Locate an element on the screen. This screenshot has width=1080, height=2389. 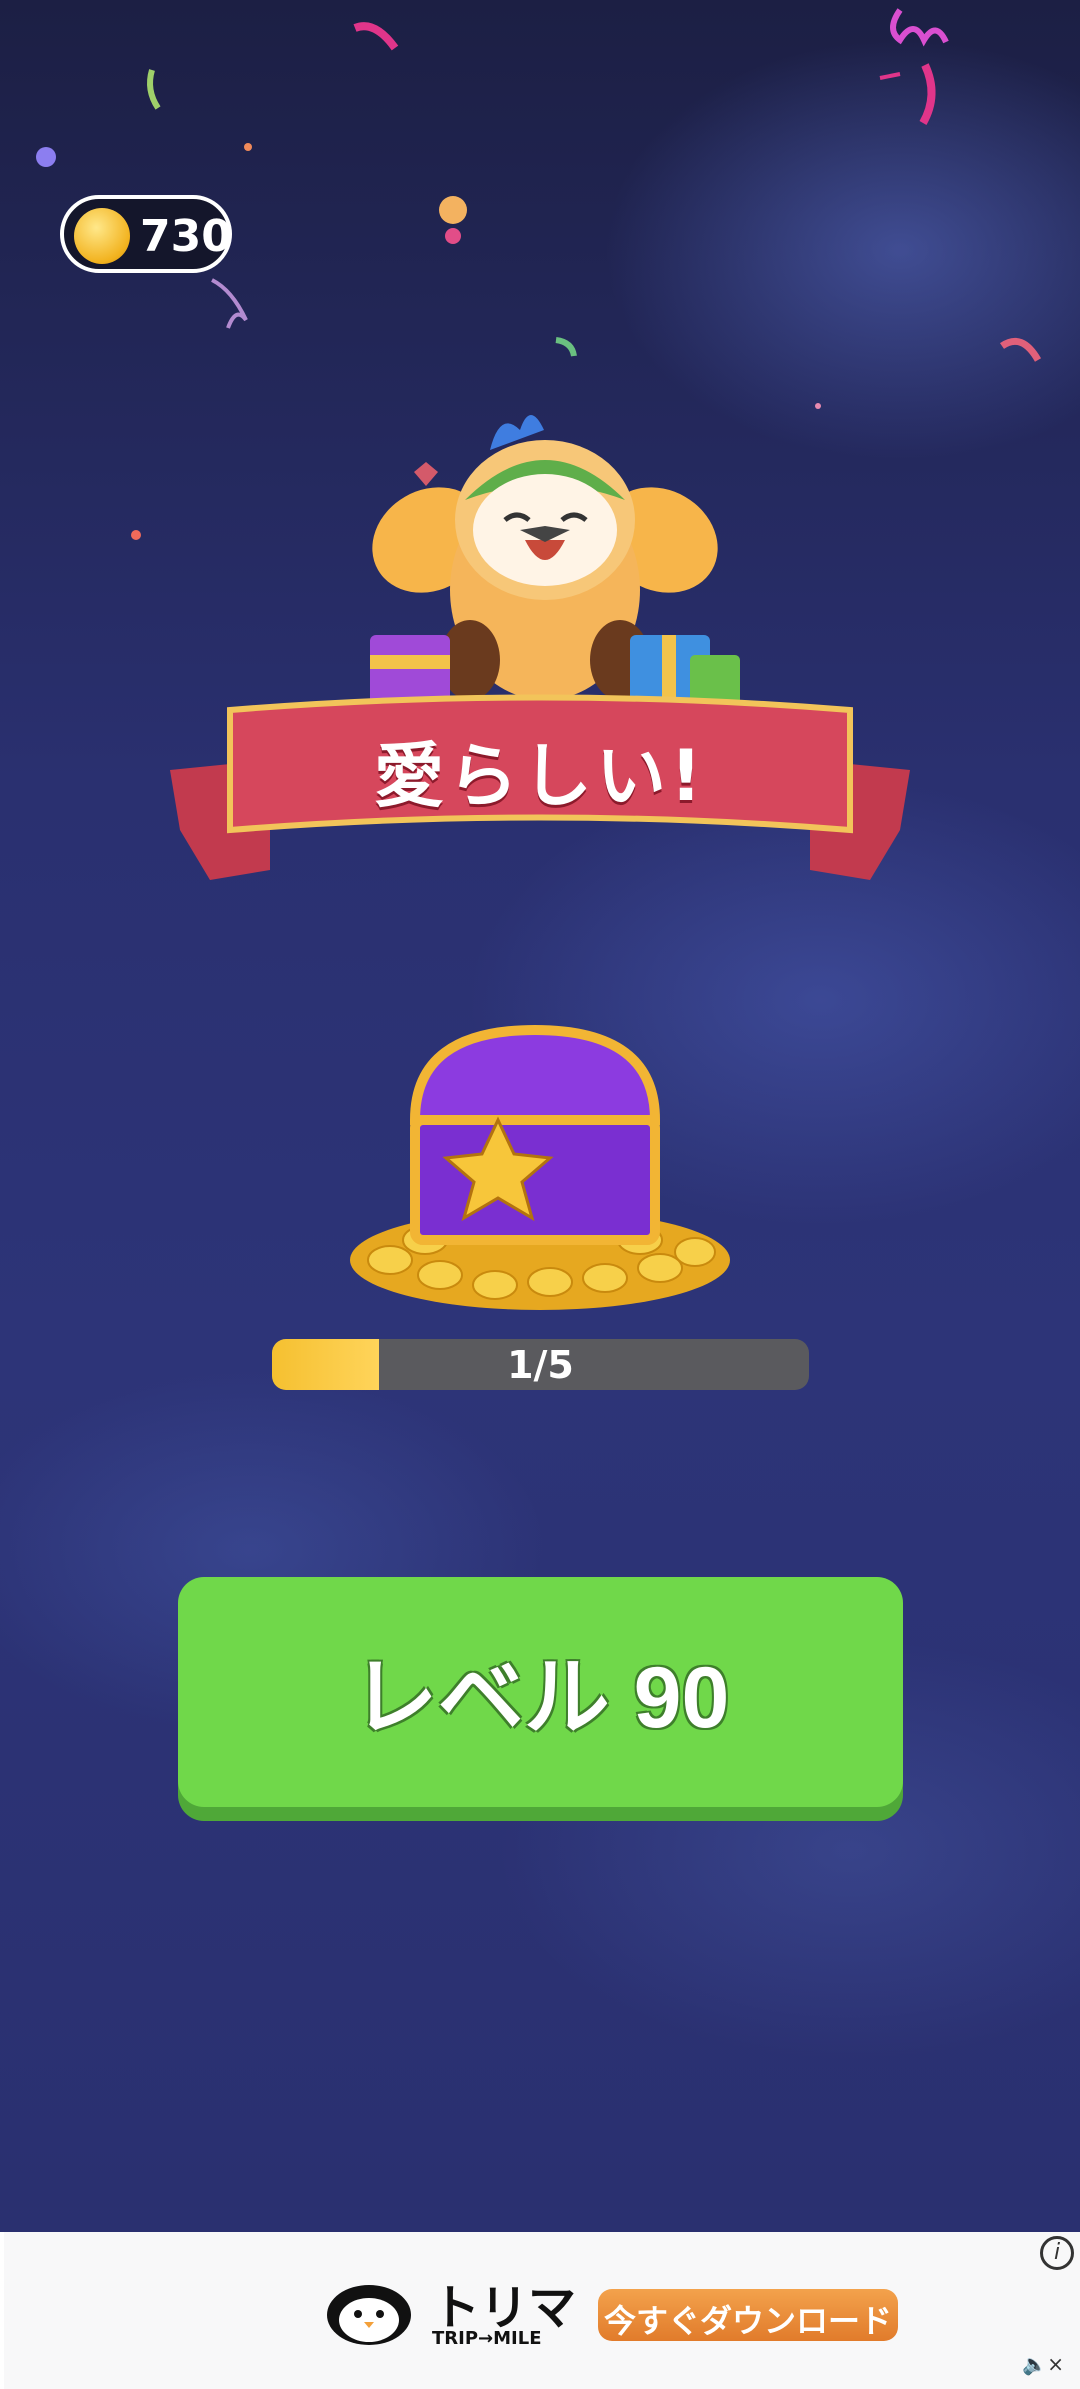
progress-label: 1/5 is located at coordinates (540, 1365).